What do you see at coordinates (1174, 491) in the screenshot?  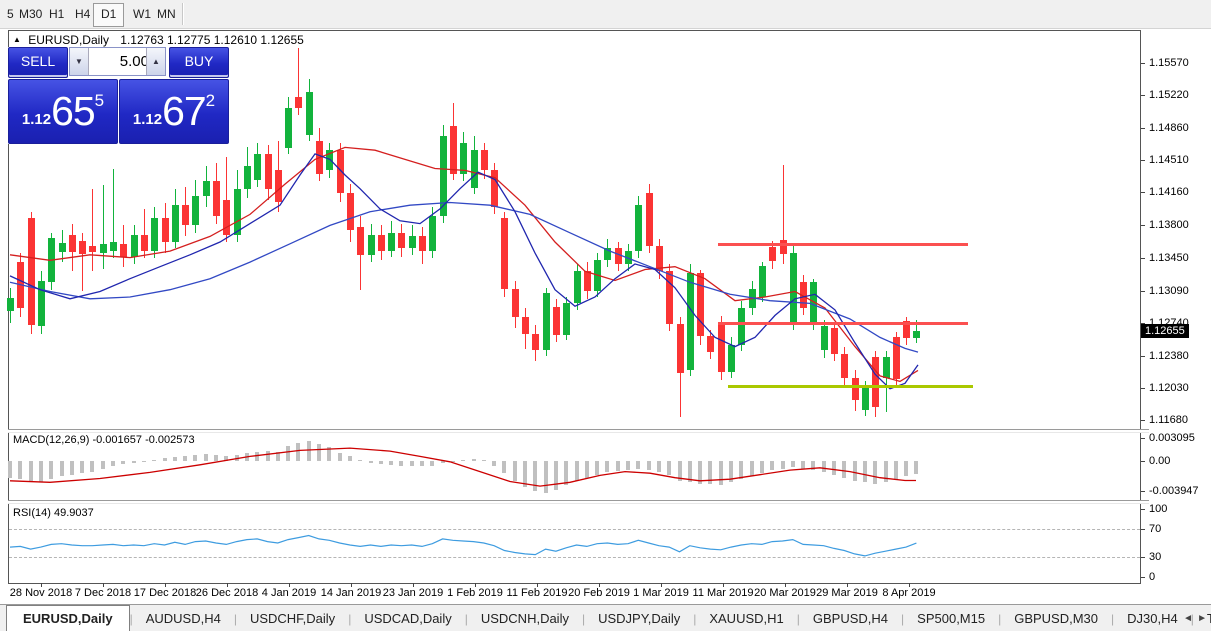 I see `macd-axis-label: -0.003947` at bounding box center [1174, 491].